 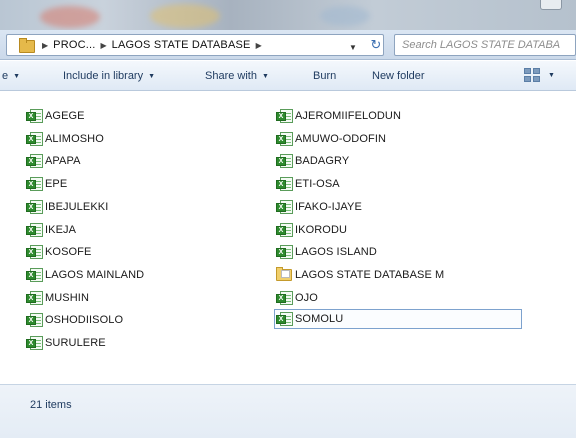 I want to click on search-input: Search LAGOS STATE DATABA, so click(x=485, y=45).